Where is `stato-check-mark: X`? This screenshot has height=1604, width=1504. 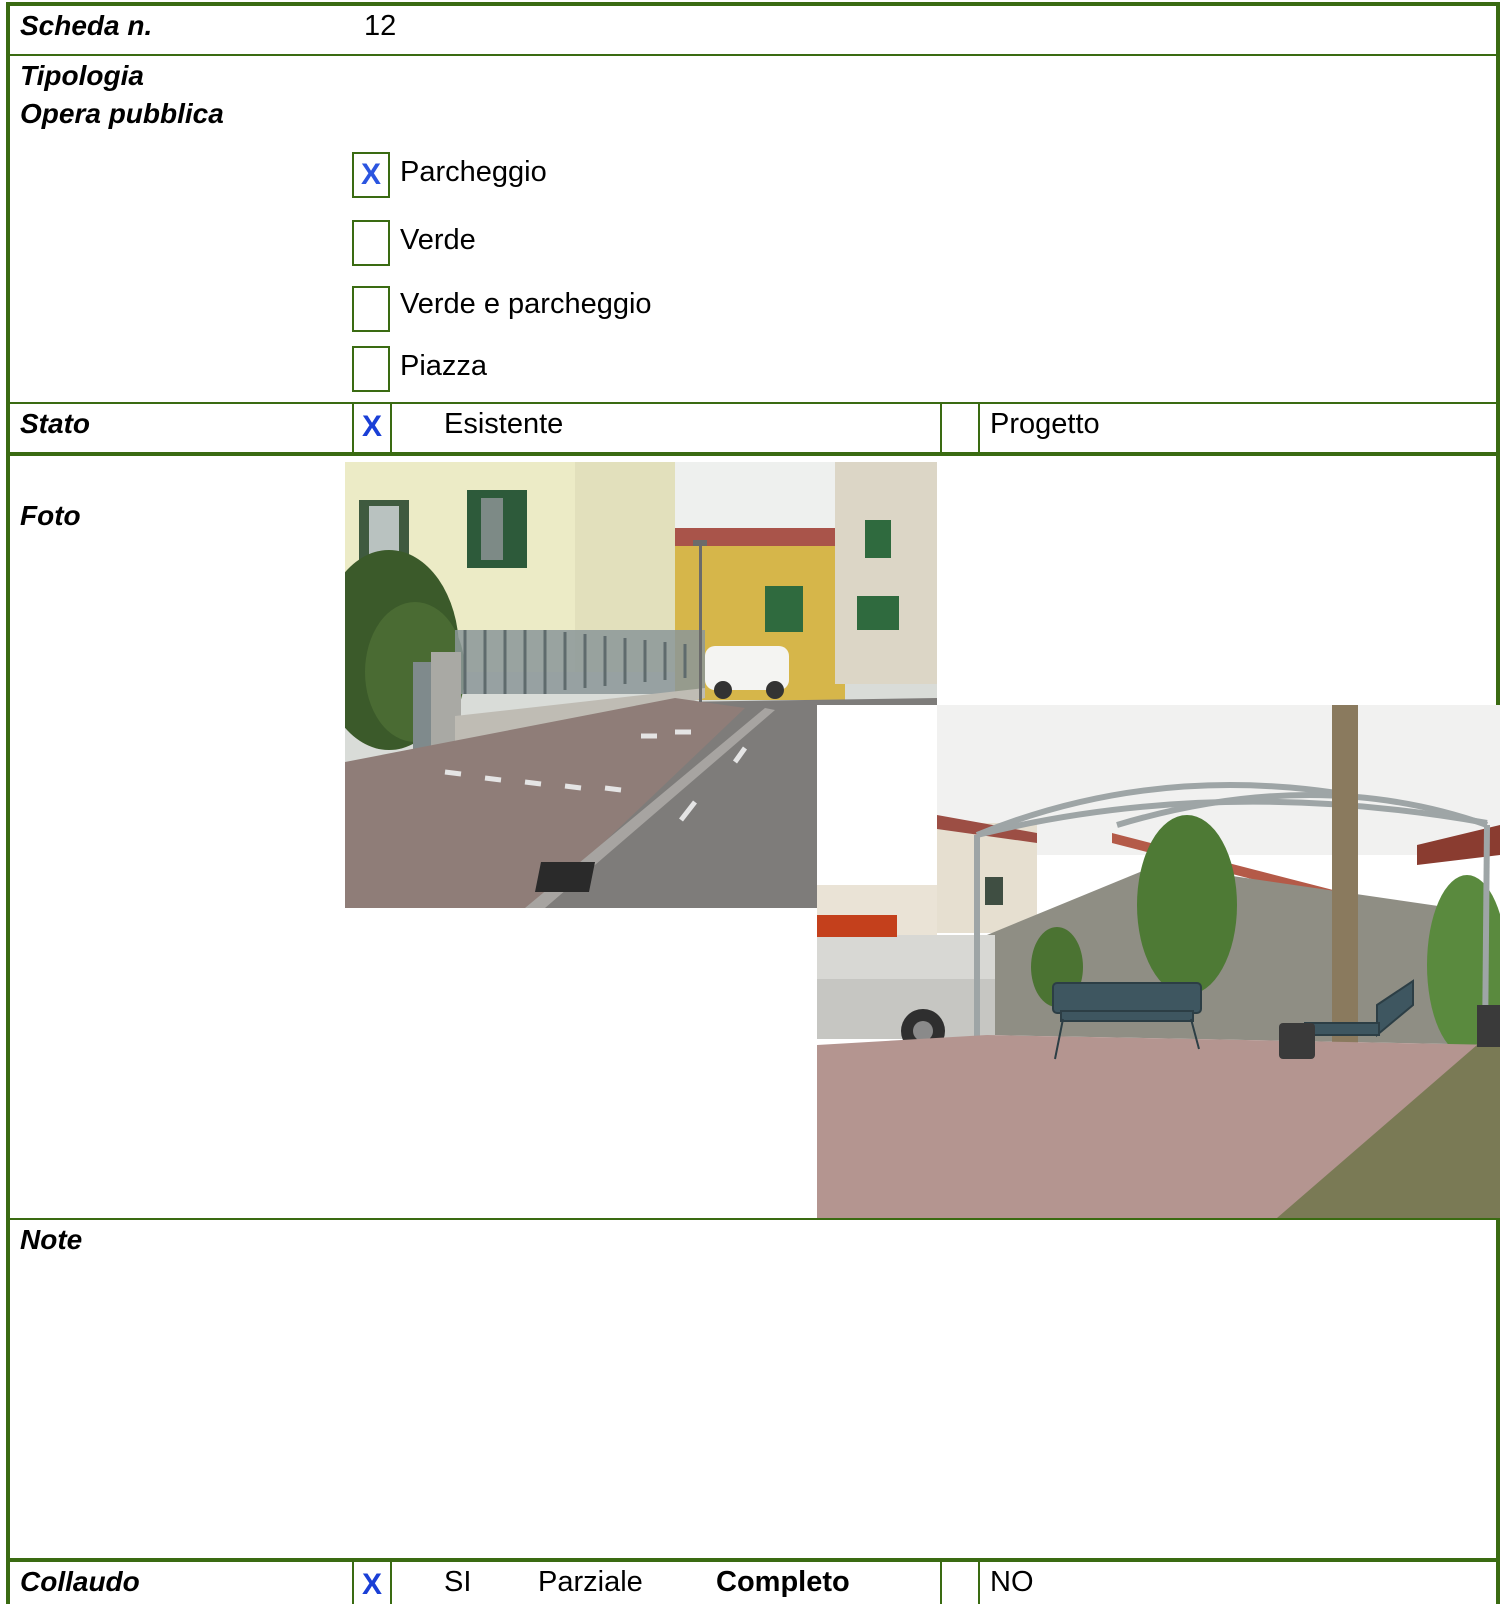 stato-check-mark: X is located at coordinates (372, 427).